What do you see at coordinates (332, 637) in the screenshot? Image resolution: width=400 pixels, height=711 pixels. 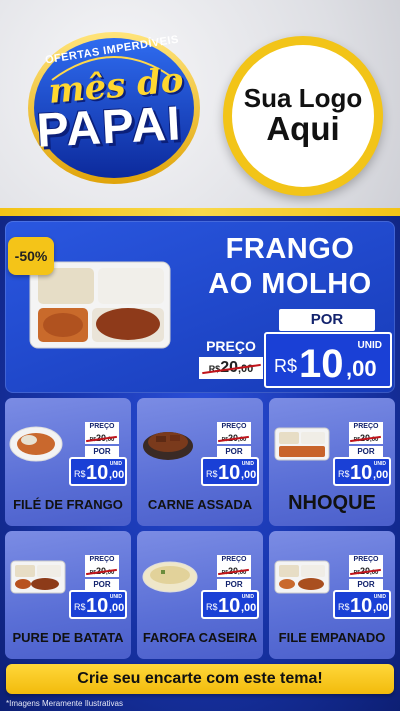 I see `product-name: FILE EMPANADO` at bounding box center [332, 637].